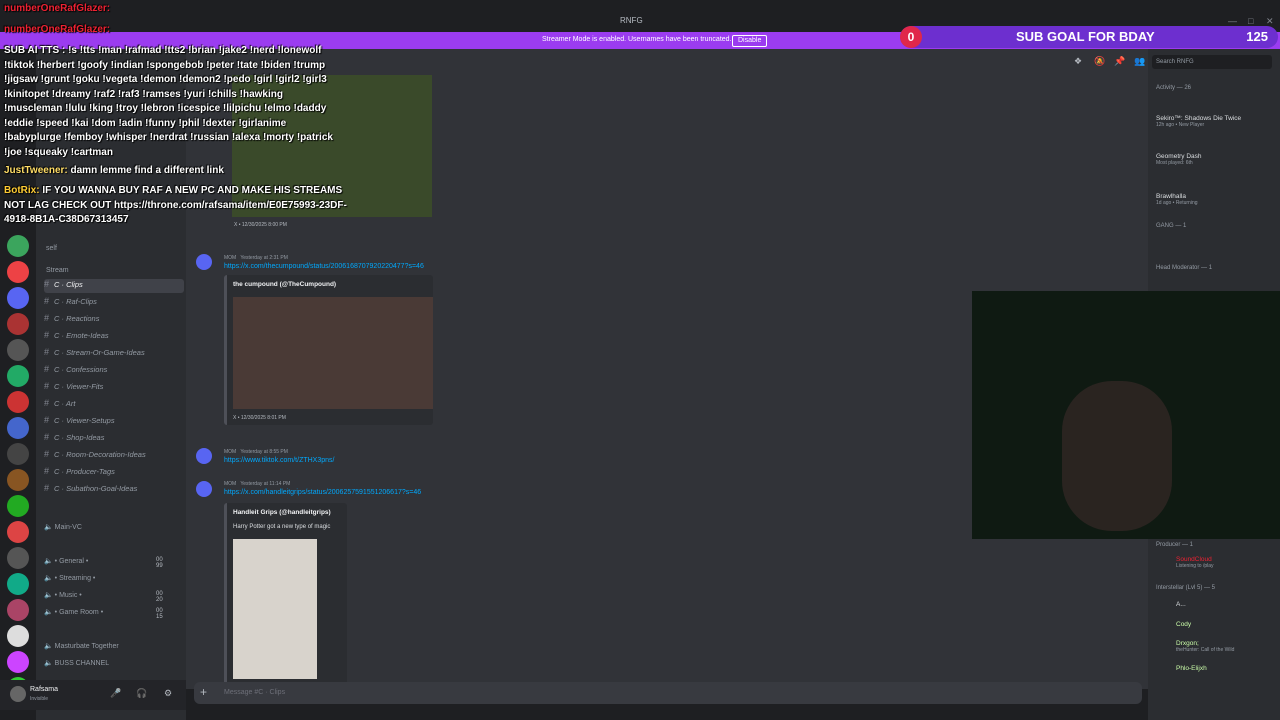 This screenshot has width=1280, height=720. I want to click on channel-room-decoration-ideas: # C · Room-Decoration-Ideas, so click(114, 456).